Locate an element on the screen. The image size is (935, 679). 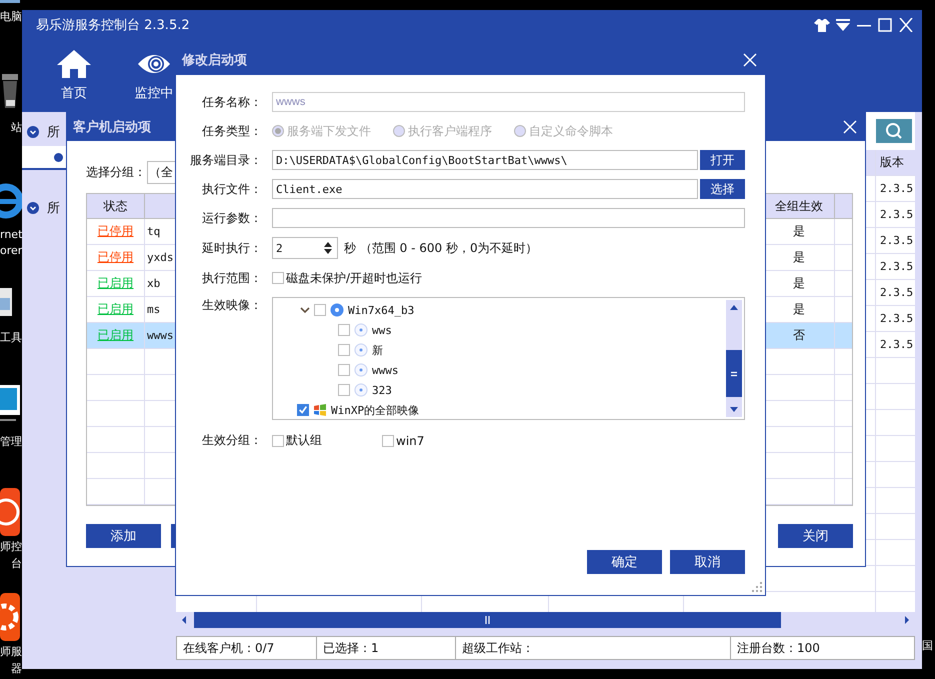
status-text: 注册台数：100 is located at coordinates (778, 648).